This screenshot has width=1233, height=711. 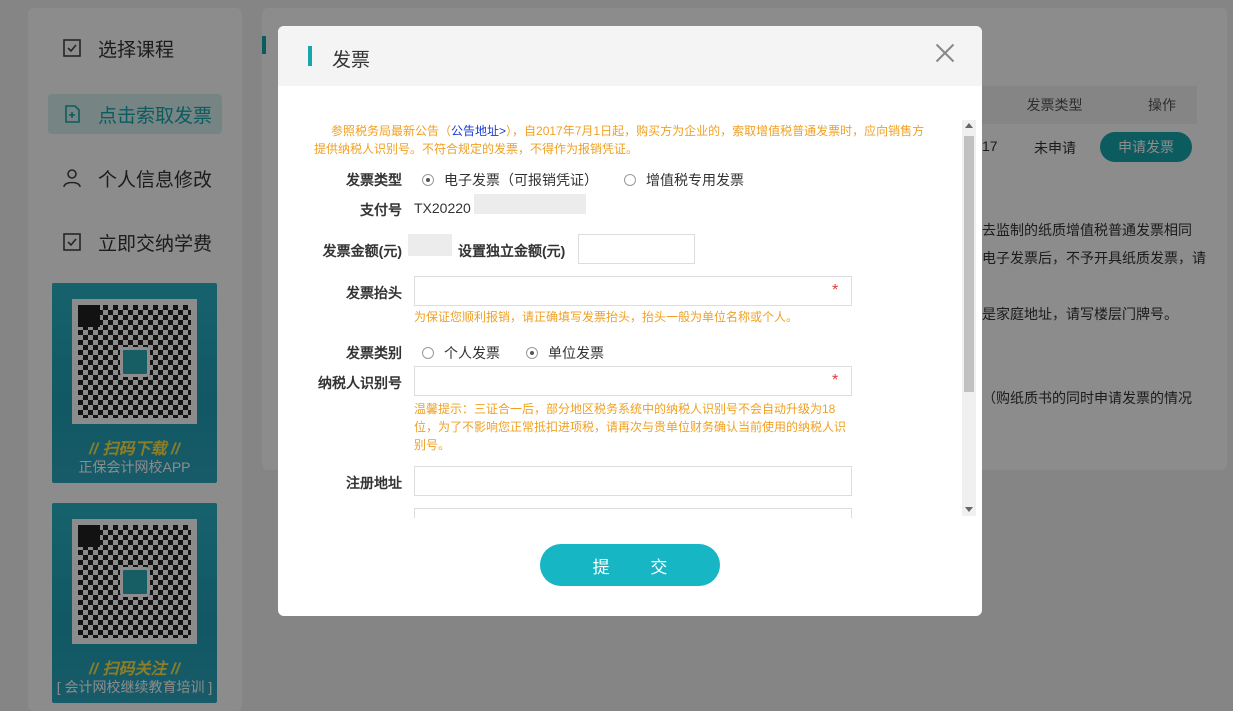 I want to click on invoice-header-input, so click(x=633, y=291).